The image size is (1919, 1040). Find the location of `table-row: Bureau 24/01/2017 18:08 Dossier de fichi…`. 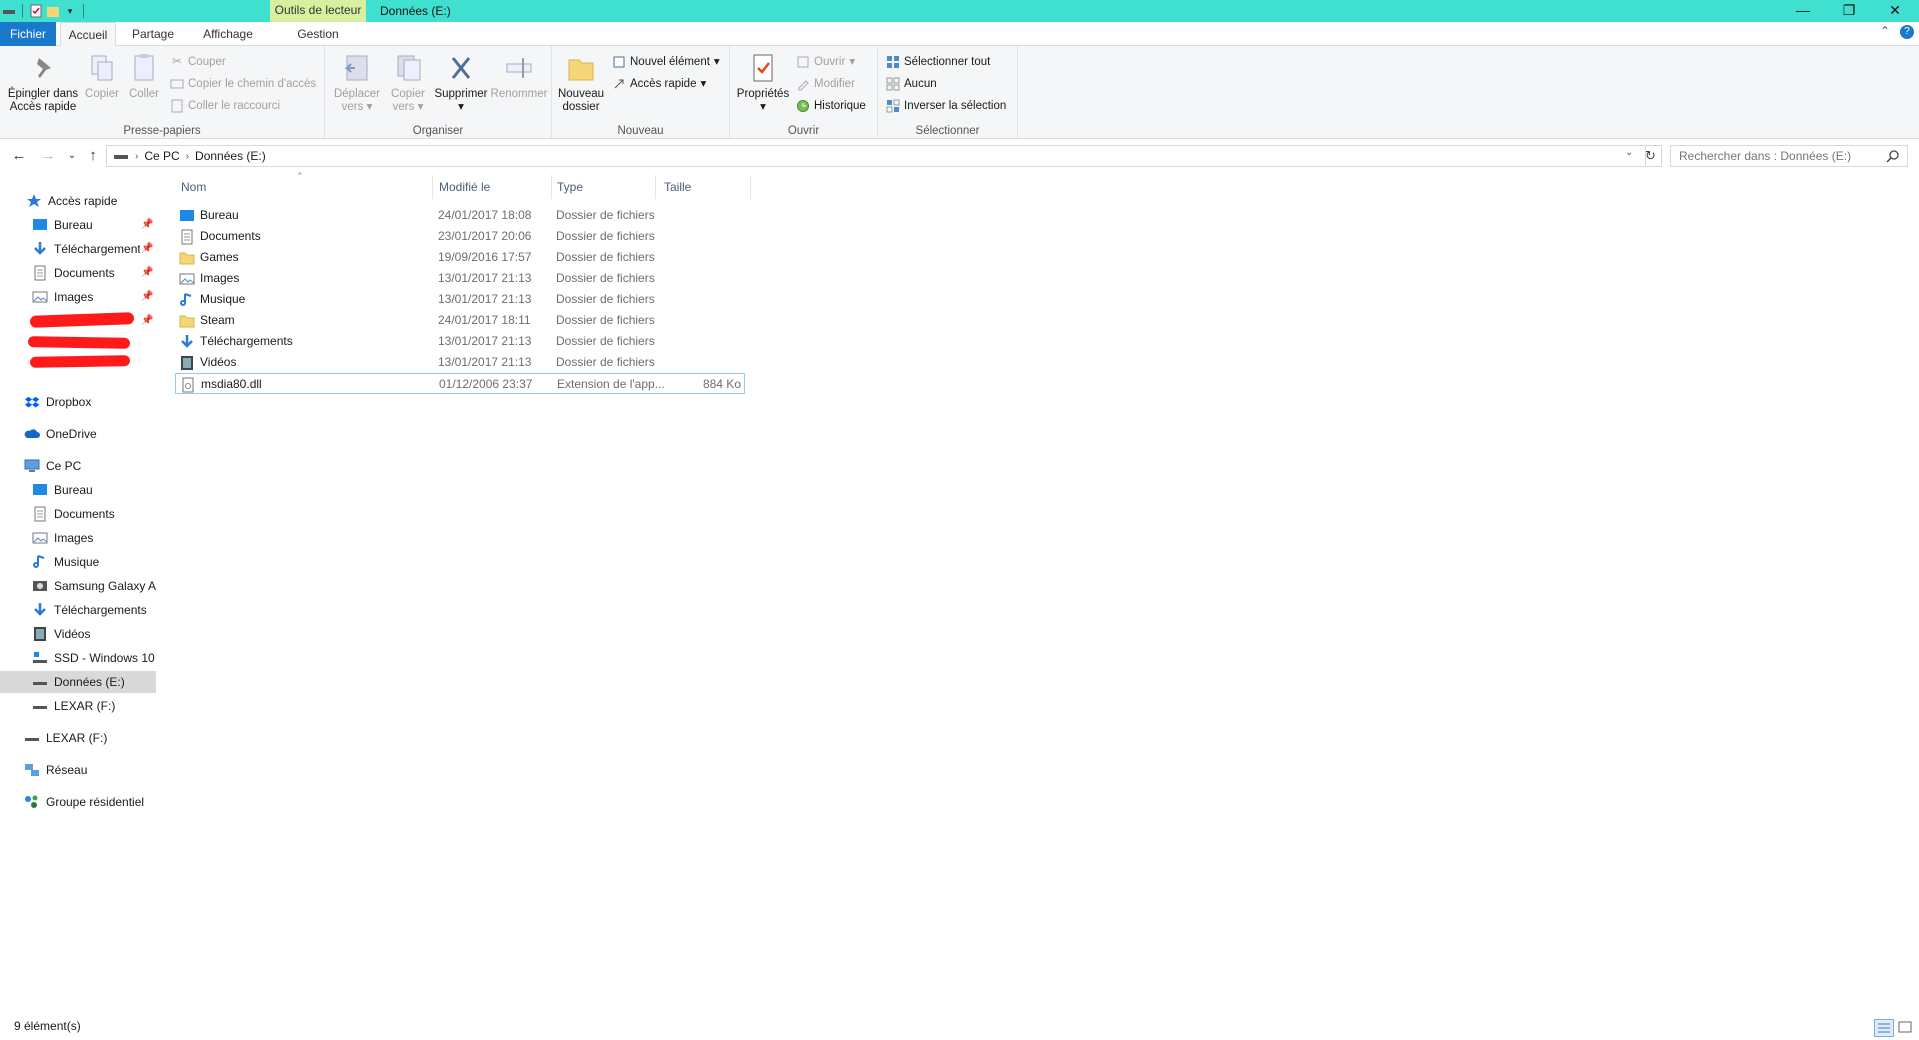

table-row: Bureau 24/01/2017 18:08 Dossier de fichi… is located at coordinates (460, 215).